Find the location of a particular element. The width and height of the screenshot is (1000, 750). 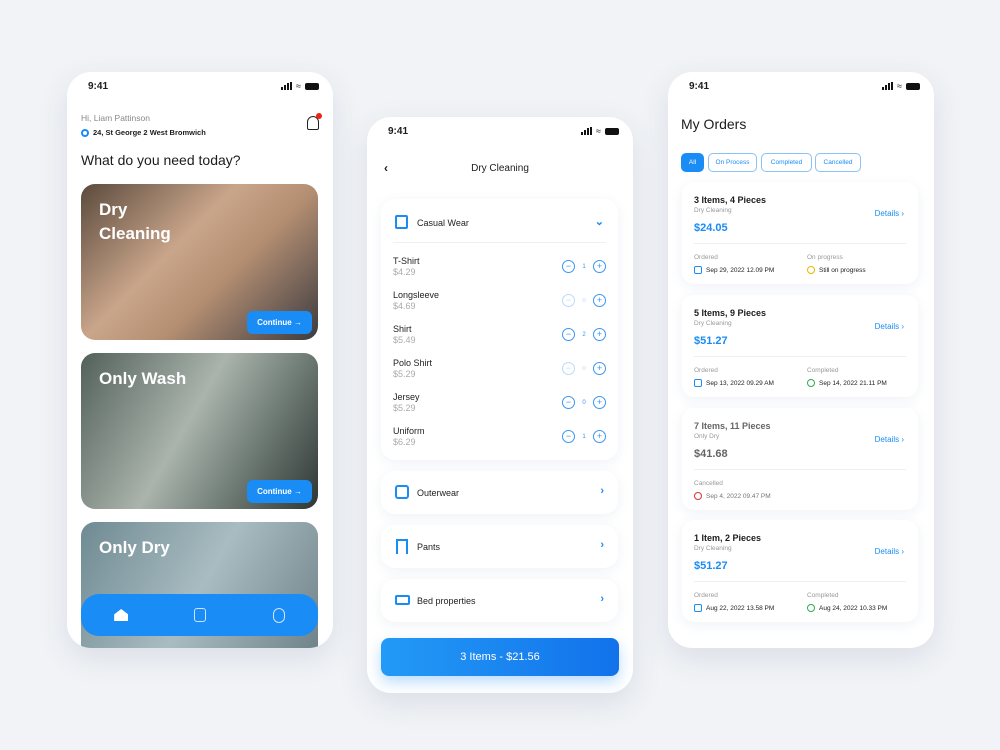

date-value: Sep 4, 2022 09.47 PM is located at coordinates (732, 496).